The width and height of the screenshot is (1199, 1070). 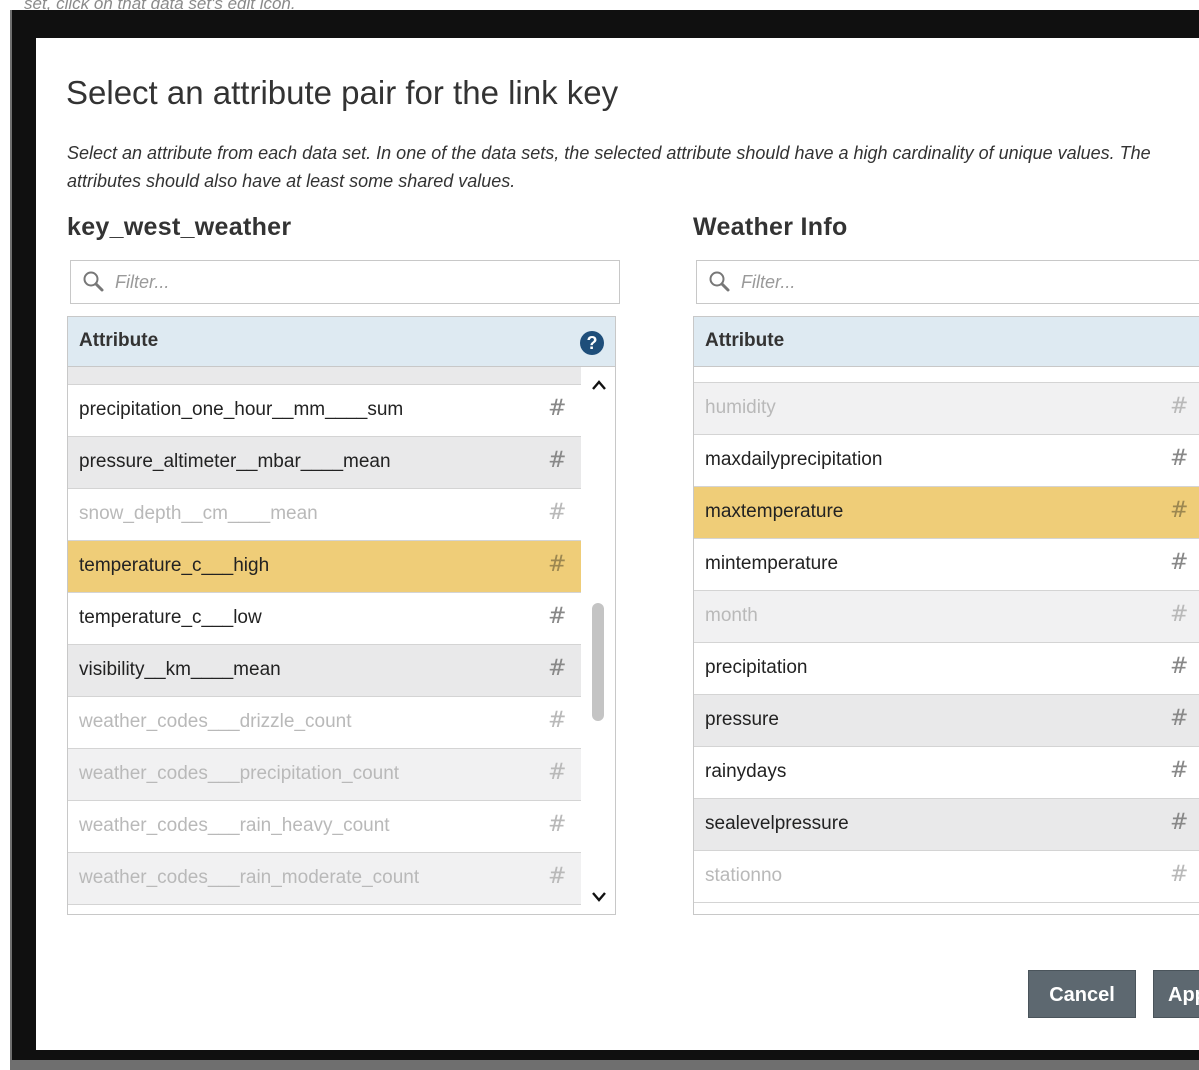 What do you see at coordinates (341, 342) in the screenshot?
I see `left-table-header: Attribute ?` at bounding box center [341, 342].